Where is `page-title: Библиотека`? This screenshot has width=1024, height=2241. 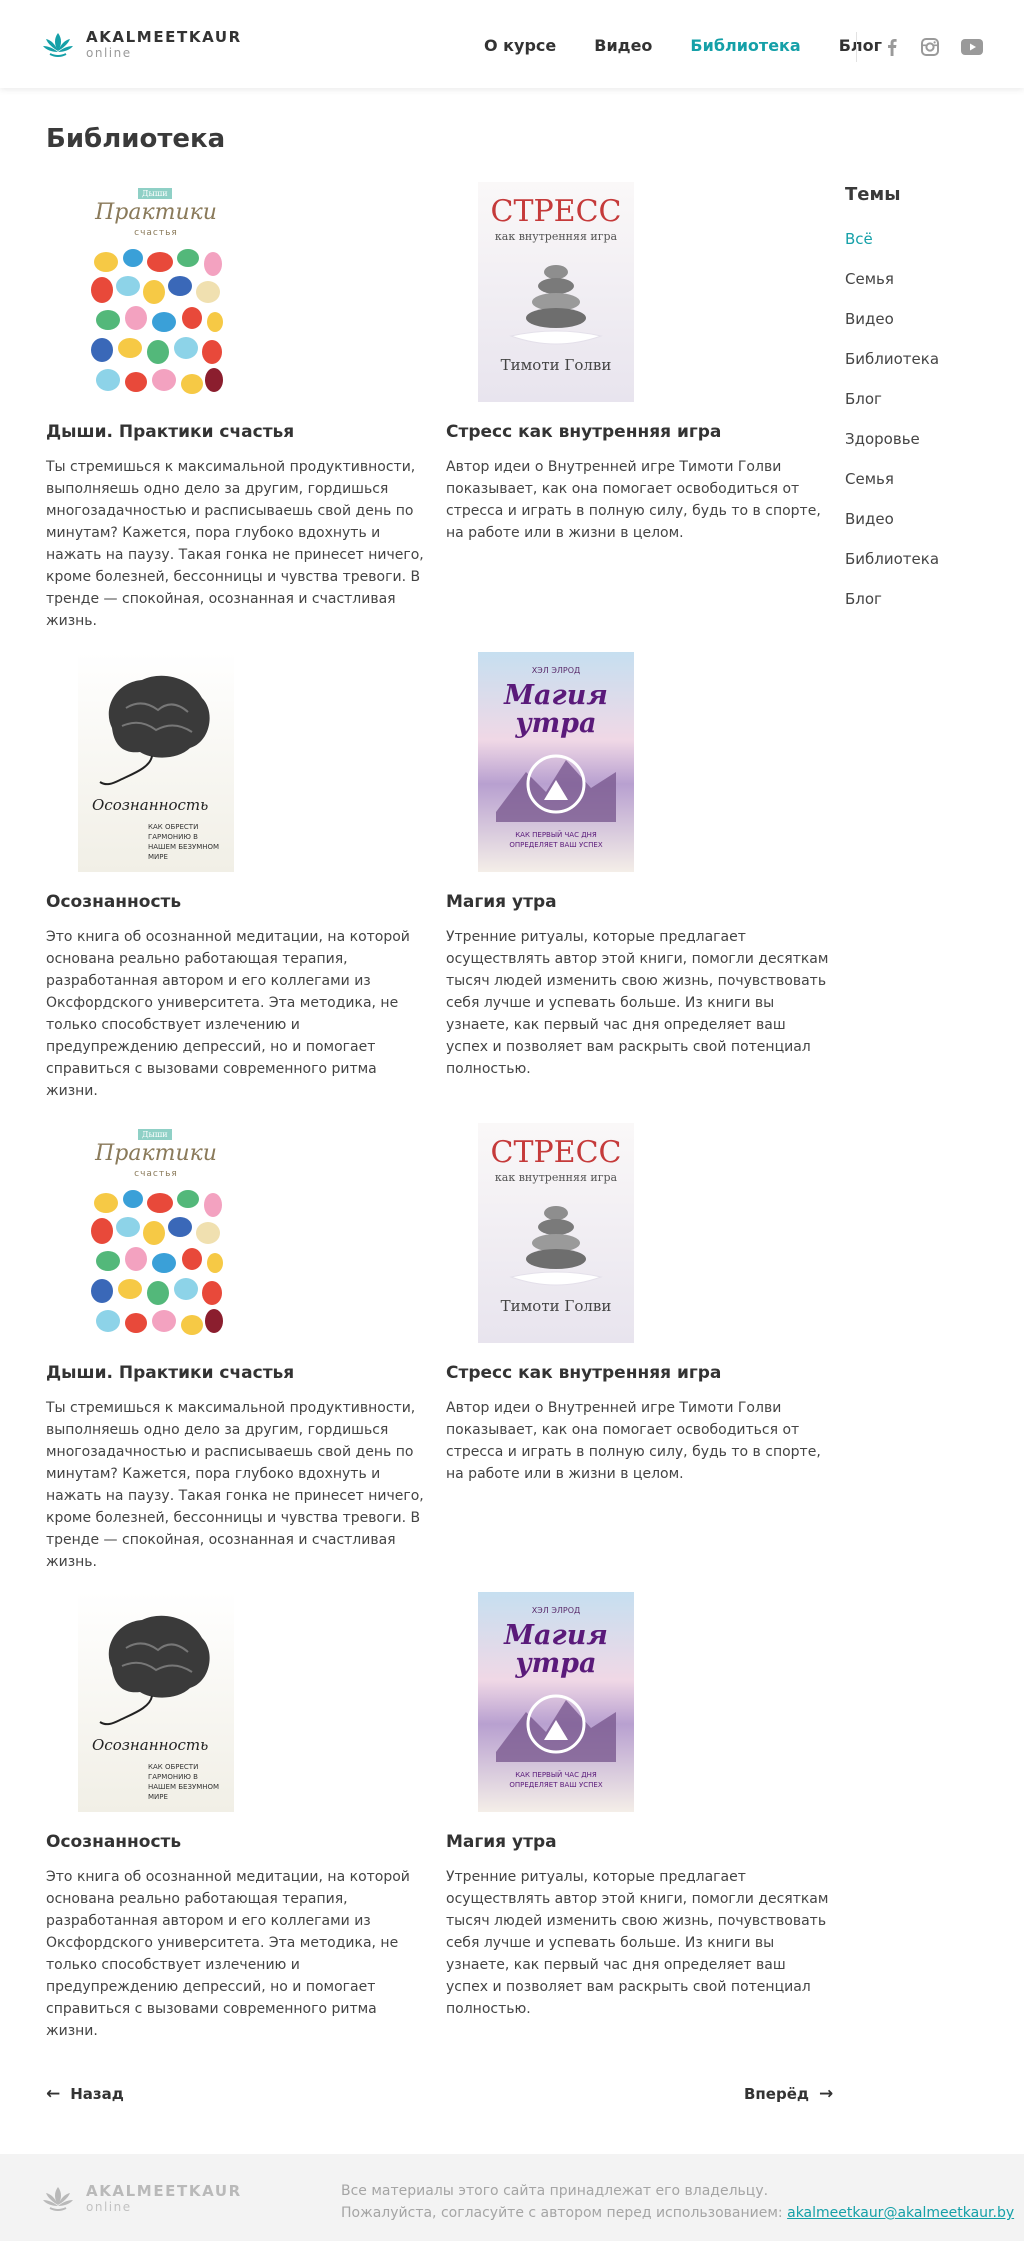
page-title: Библиотека is located at coordinates (136, 139).